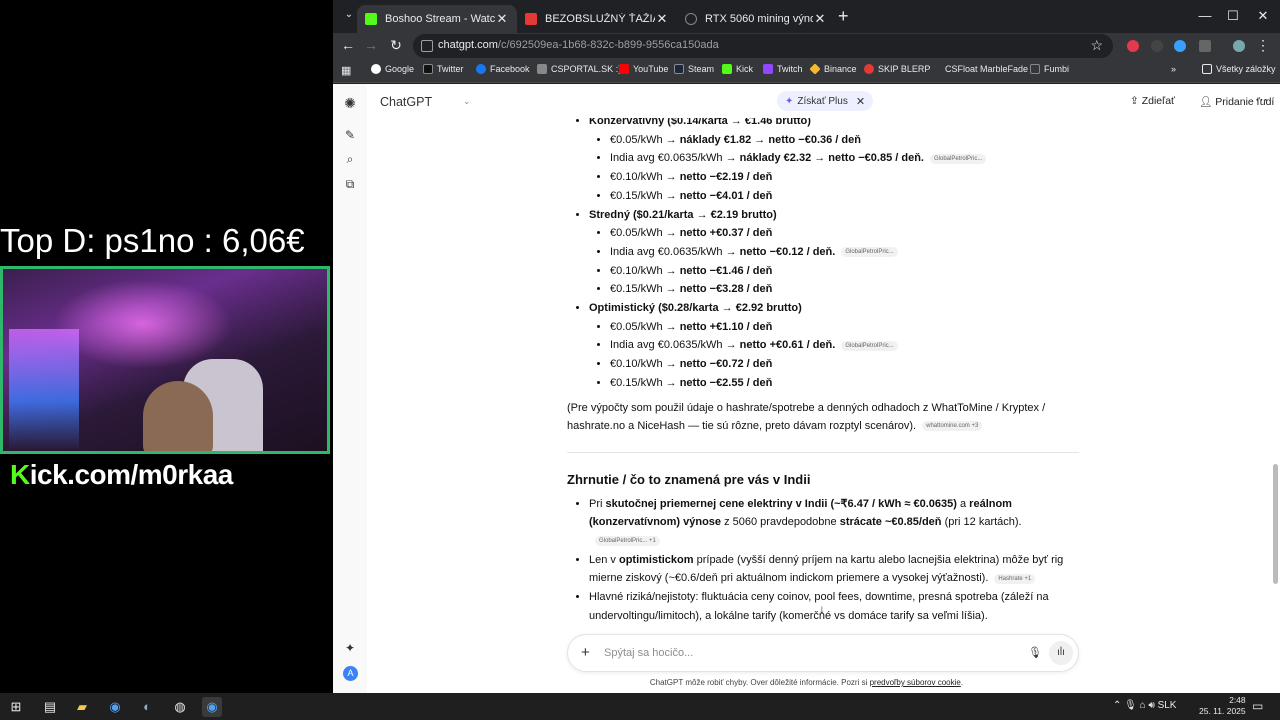  Describe the element at coordinates (952, 426) in the screenshot. I see `citation-chip: whattomine.com +3` at that location.